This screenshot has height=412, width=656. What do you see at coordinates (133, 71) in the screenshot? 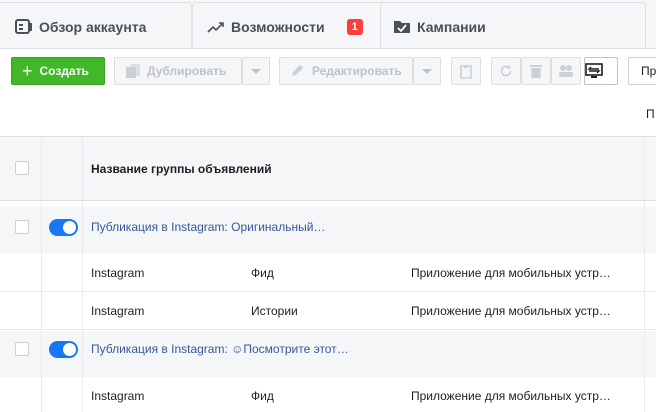
I see `duplicate-icon` at bounding box center [133, 71].